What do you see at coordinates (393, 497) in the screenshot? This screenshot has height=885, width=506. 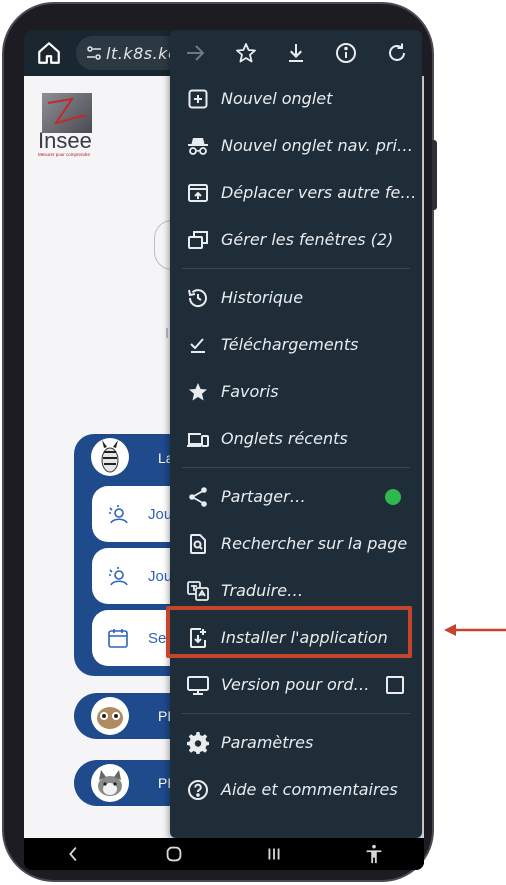 I see `whatsapp-icon` at bounding box center [393, 497].